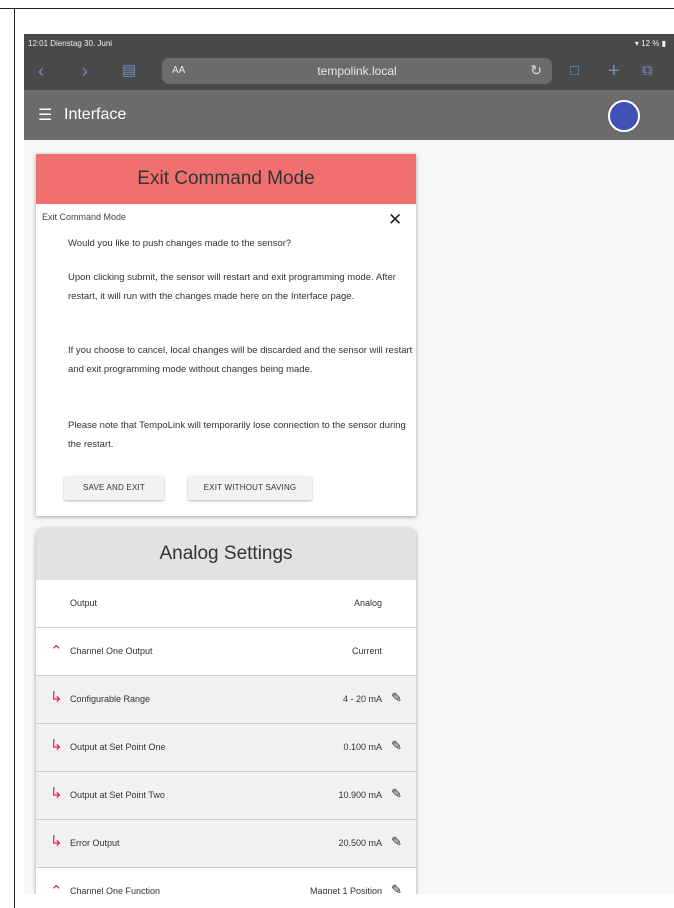  What do you see at coordinates (647, 71) in the screenshot?
I see `tabs-icon: ⧉` at bounding box center [647, 71].